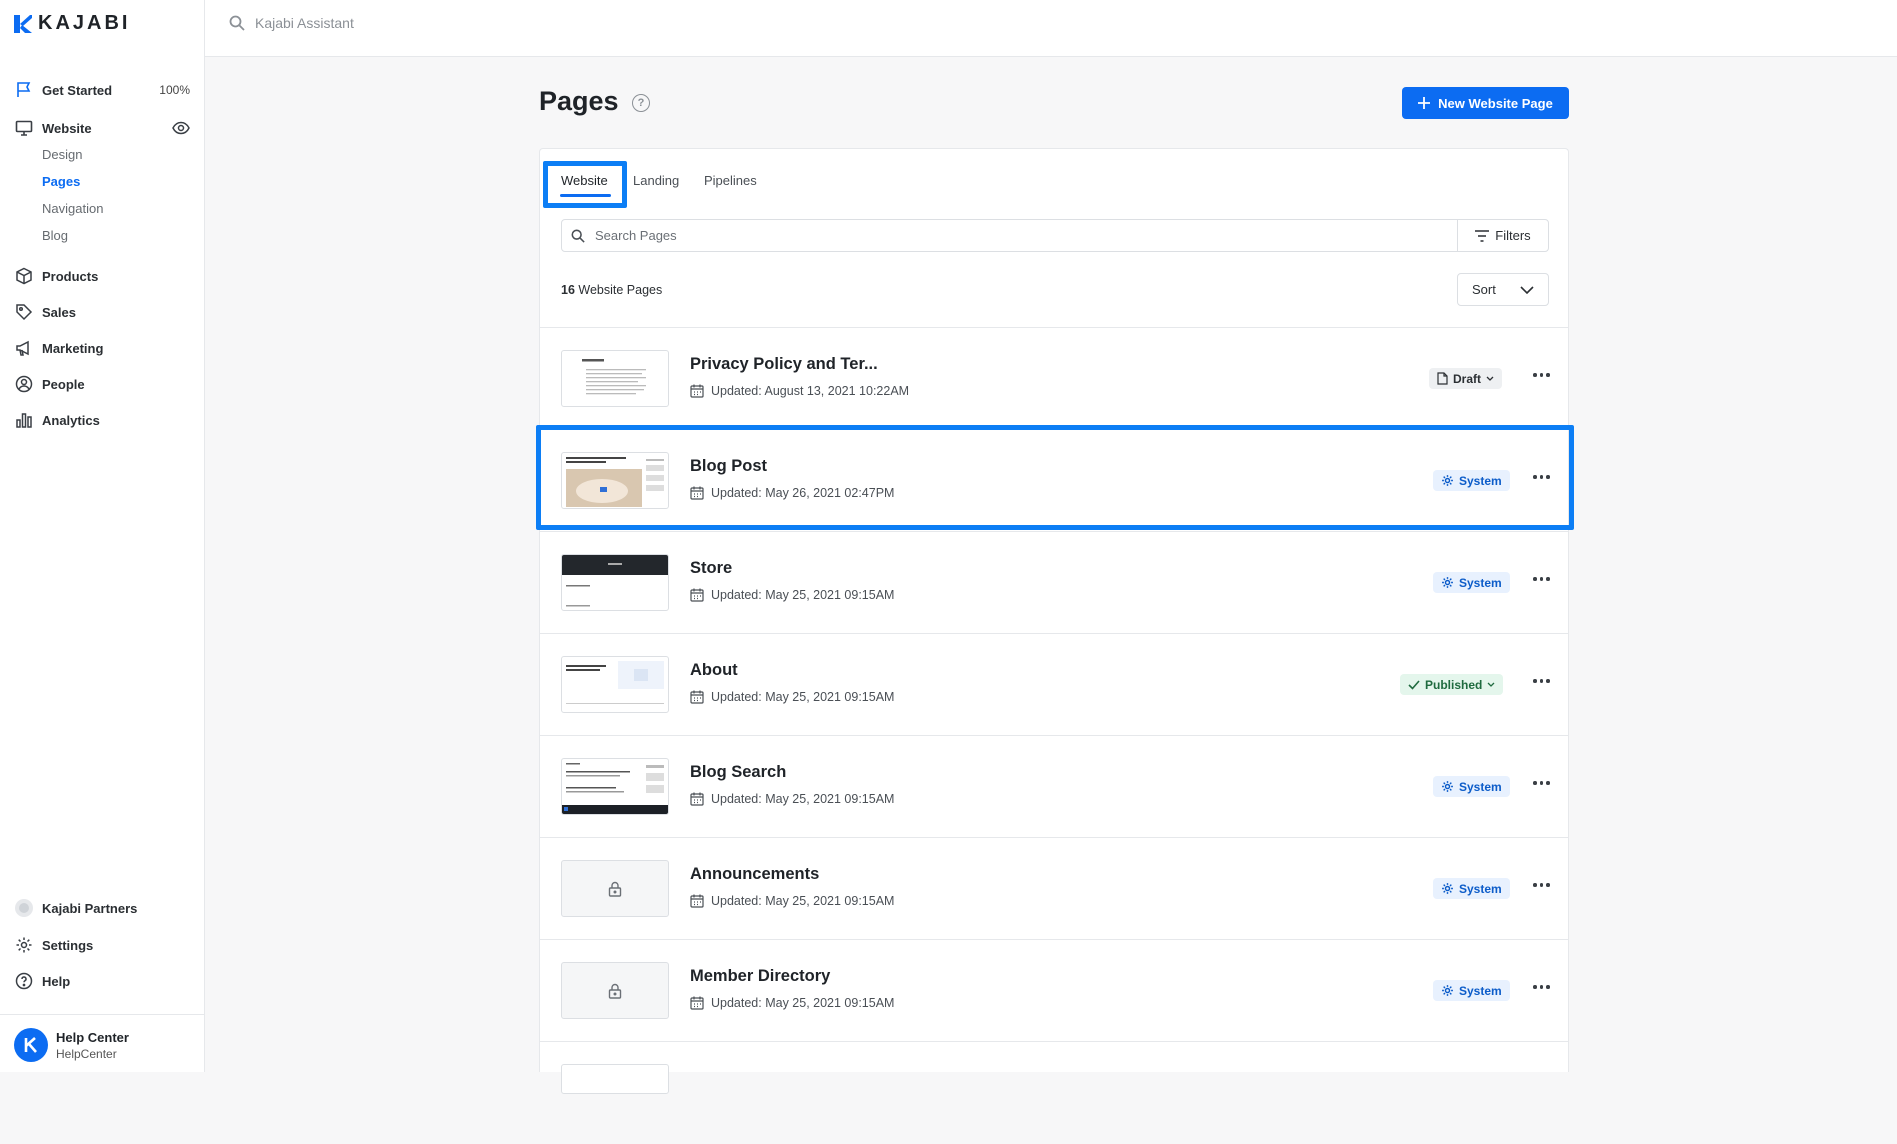  I want to click on filters-label: Filters, so click(1513, 235).